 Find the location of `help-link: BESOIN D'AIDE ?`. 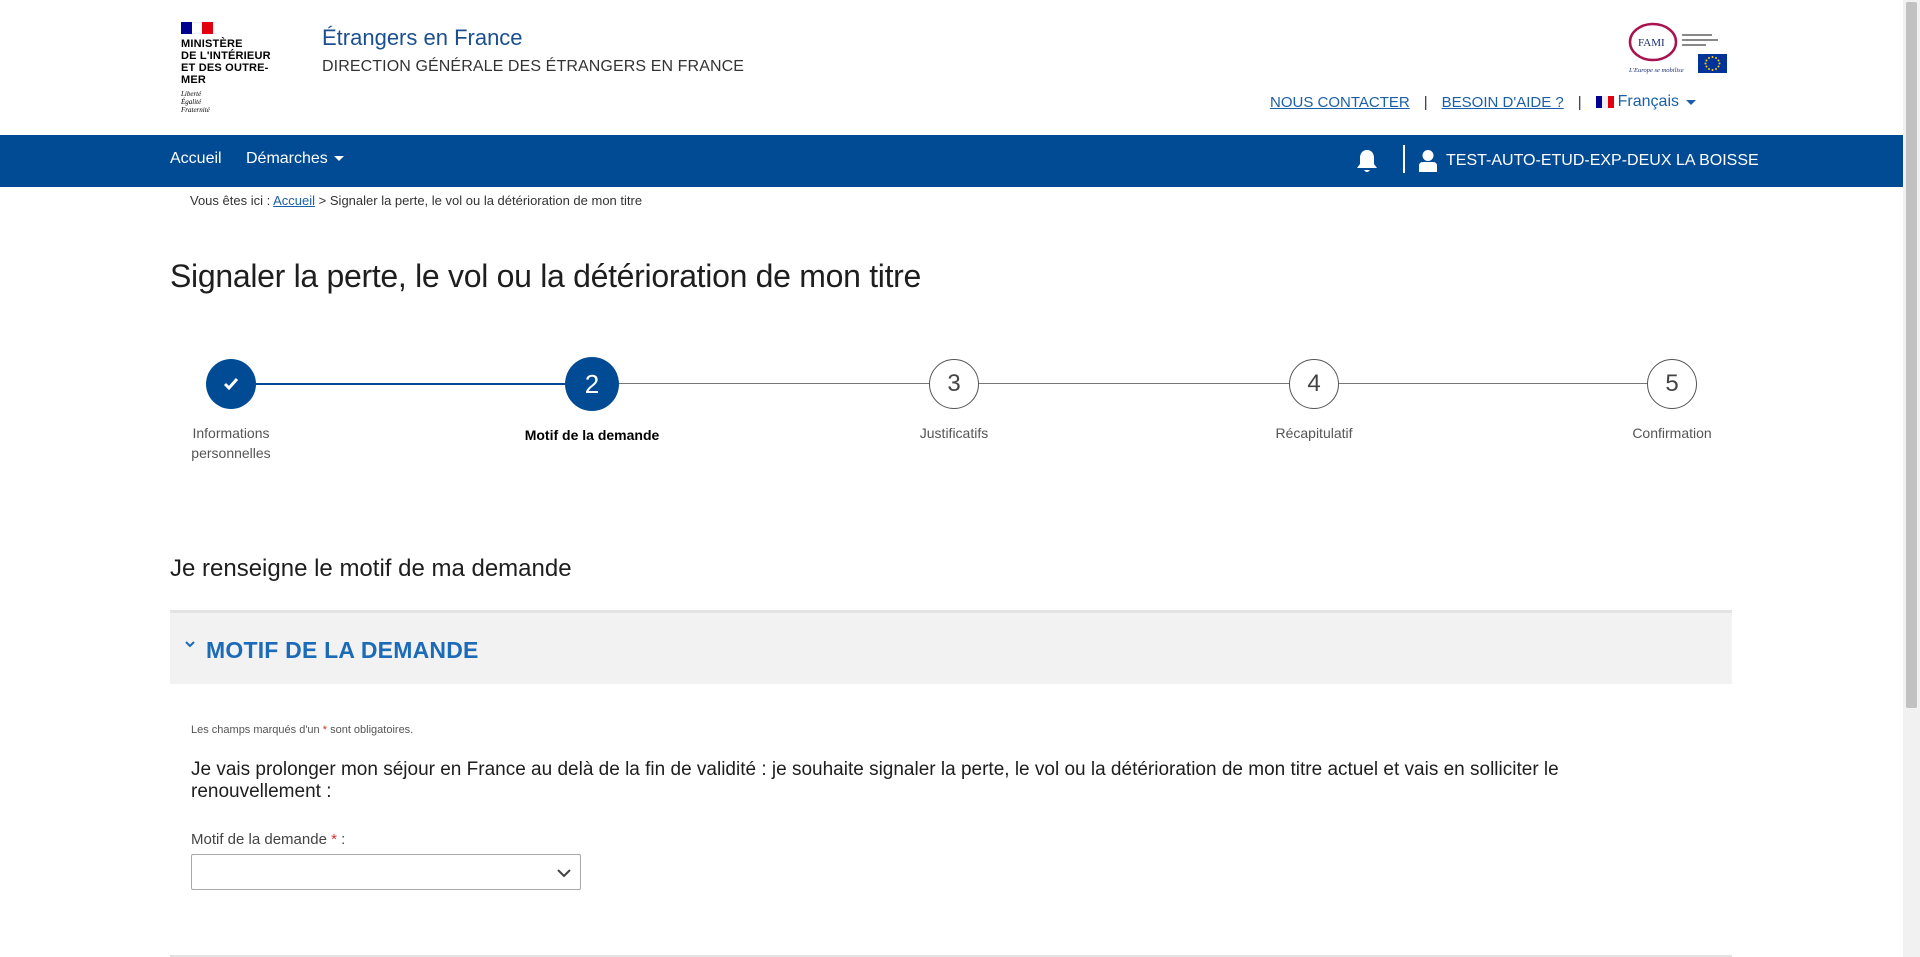

help-link: BESOIN D'AIDE ? is located at coordinates (1503, 102).